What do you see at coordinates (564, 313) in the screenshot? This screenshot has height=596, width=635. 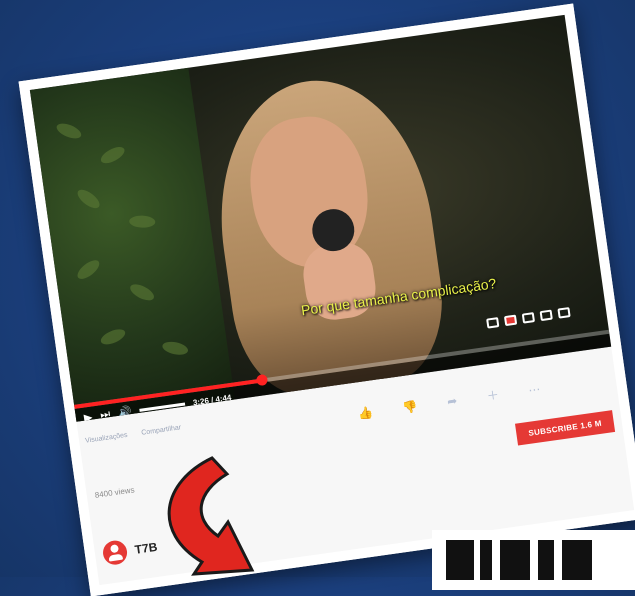 I see `fullscreen-icon` at bounding box center [564, 313].